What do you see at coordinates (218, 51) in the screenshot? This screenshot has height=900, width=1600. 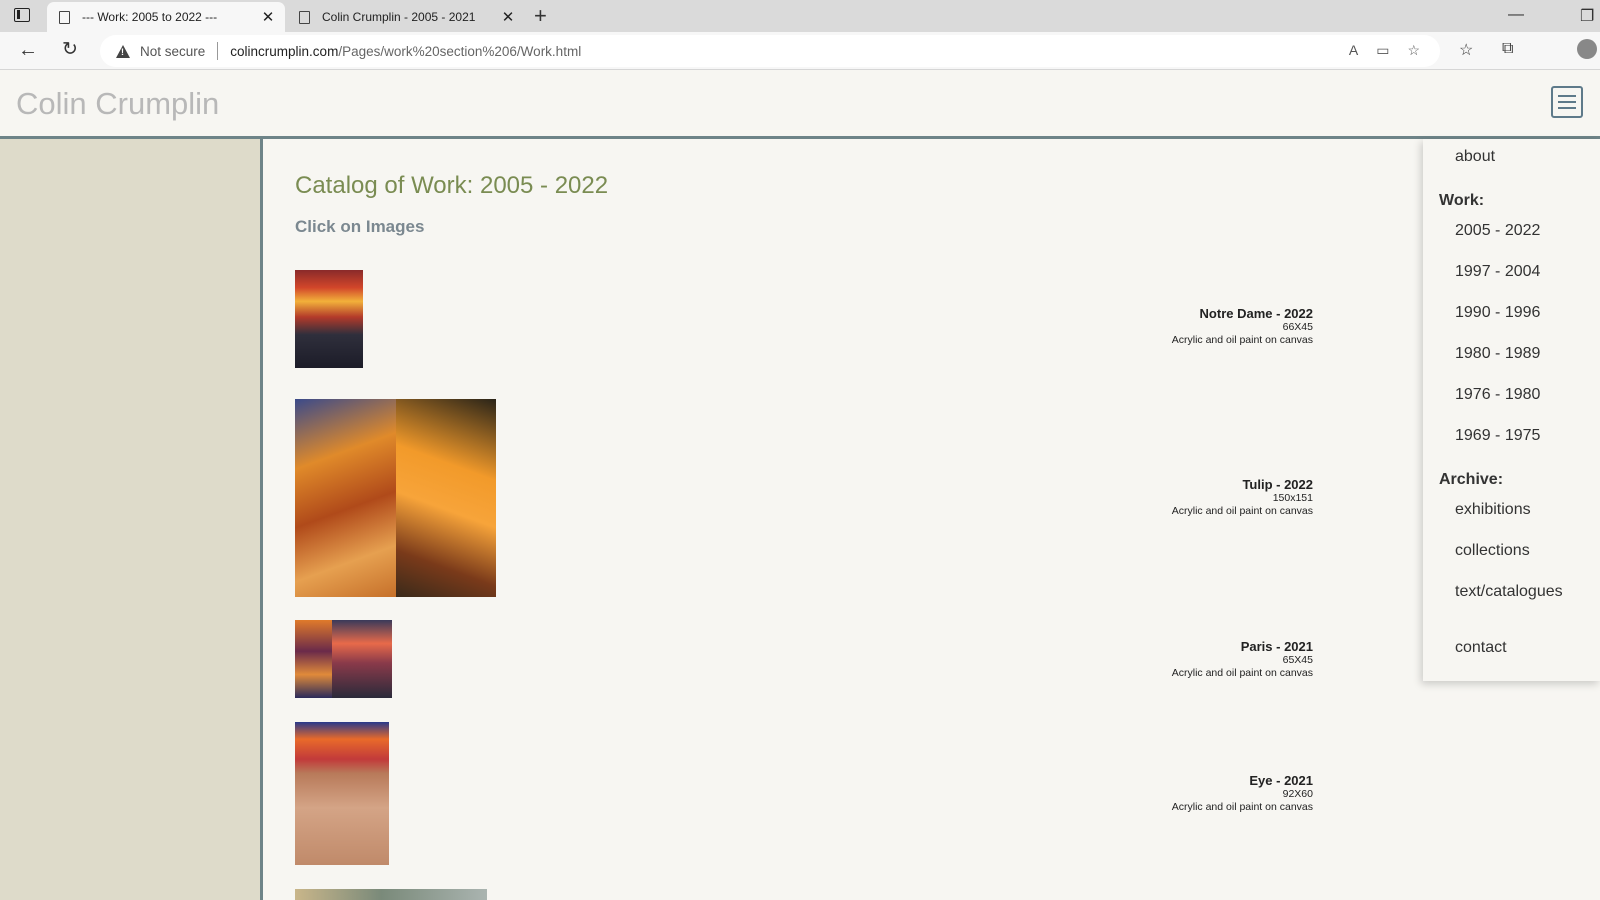 I see `divider` at bounding box center [218, 51].